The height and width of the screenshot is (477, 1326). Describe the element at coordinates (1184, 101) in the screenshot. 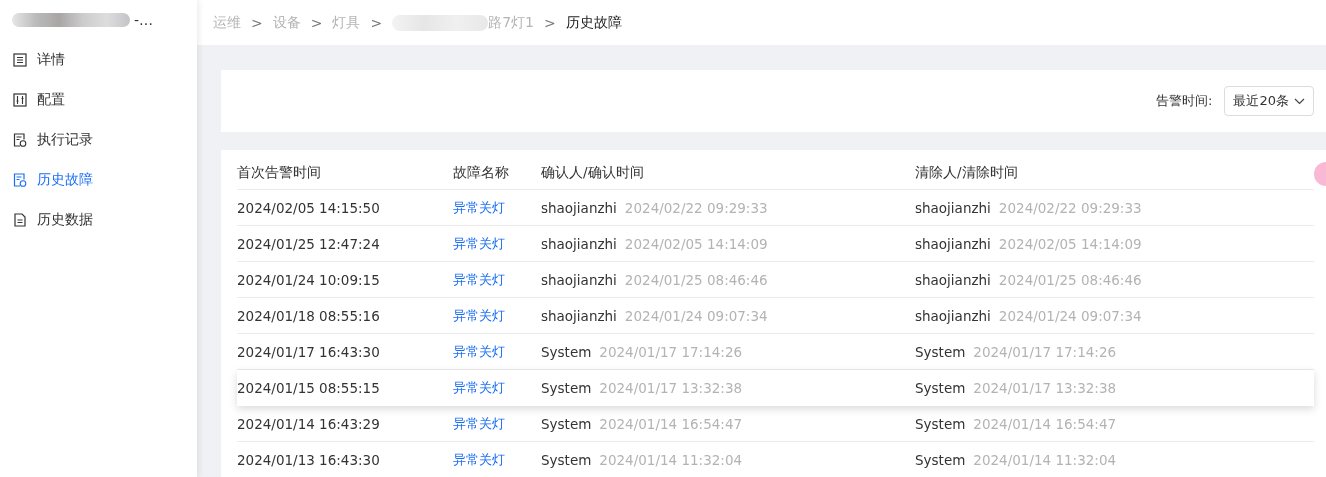

I see `filter-label: 告警时间:` at that location.